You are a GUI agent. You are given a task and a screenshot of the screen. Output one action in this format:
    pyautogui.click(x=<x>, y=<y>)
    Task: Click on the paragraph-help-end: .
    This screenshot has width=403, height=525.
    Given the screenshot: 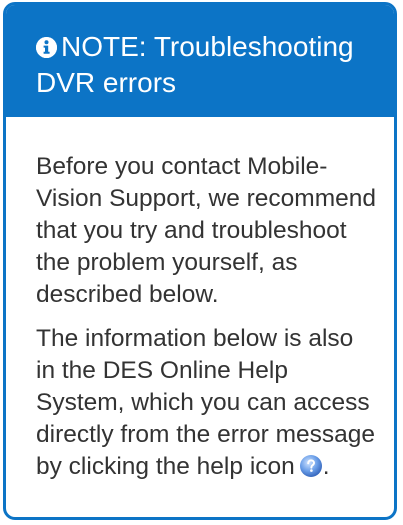 What is the action you would take?
    pyautogui.click(x=326, y=466)
    